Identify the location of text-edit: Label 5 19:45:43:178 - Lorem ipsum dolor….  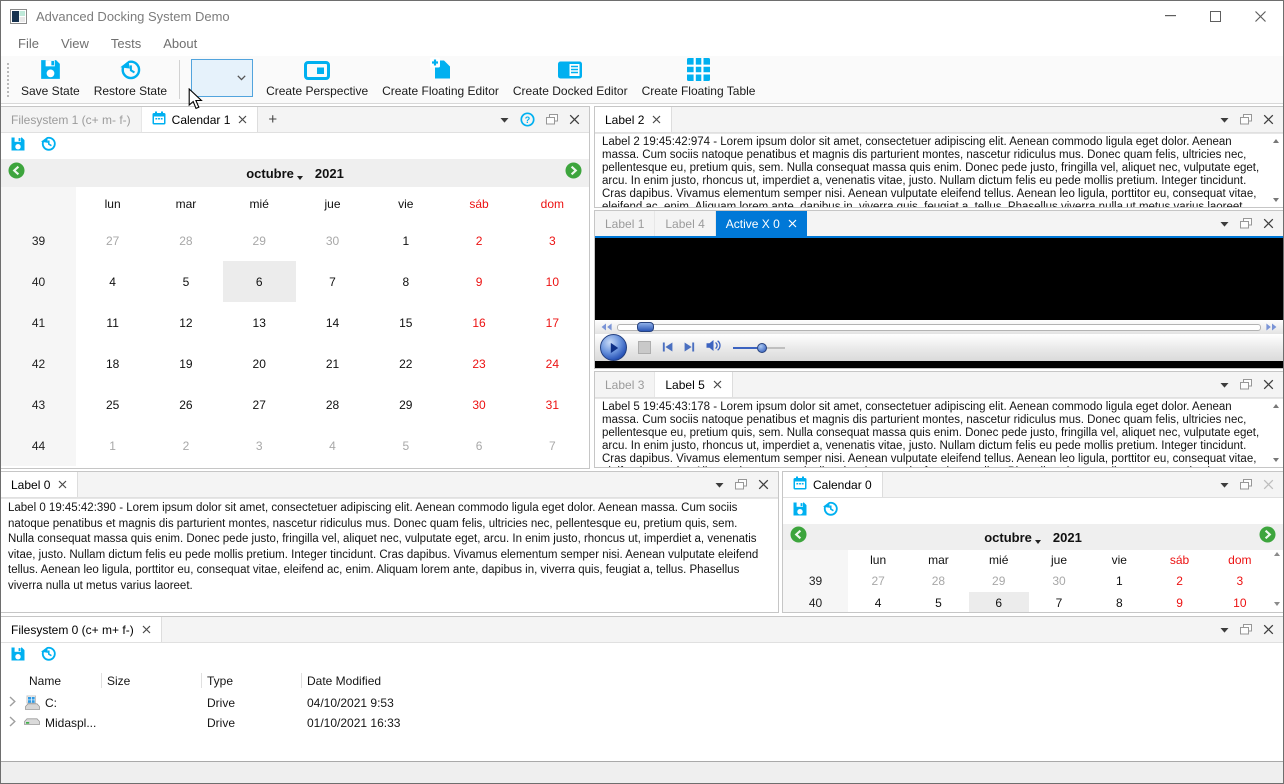
(939, 432).